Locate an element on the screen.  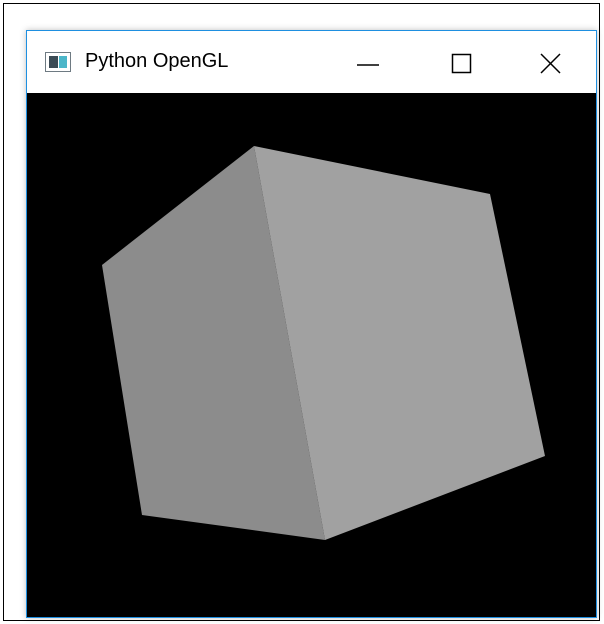
minimize-button is located at coordinates (368, 62).